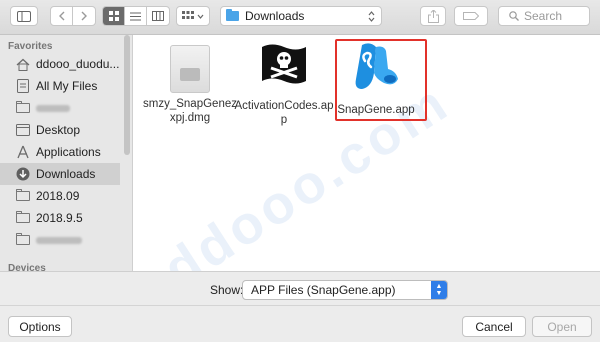  What do you see at coordinates (23, 64) in the screenshot?
I see `home-icon` at bounding box center [23, 64].